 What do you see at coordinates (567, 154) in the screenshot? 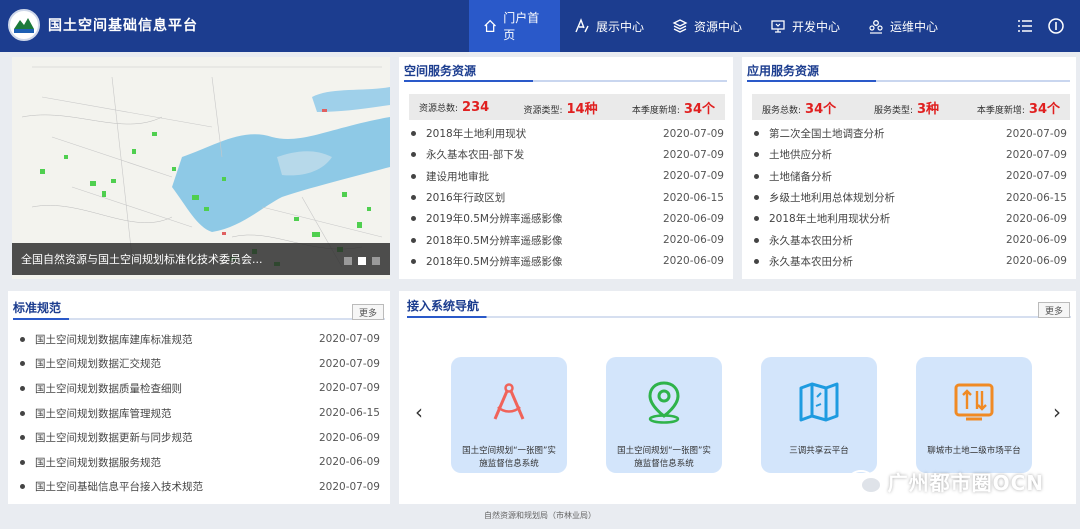
I see `list-item: 永久基本农田-部下发 2020-07-09` at bounding box center [567, 154].